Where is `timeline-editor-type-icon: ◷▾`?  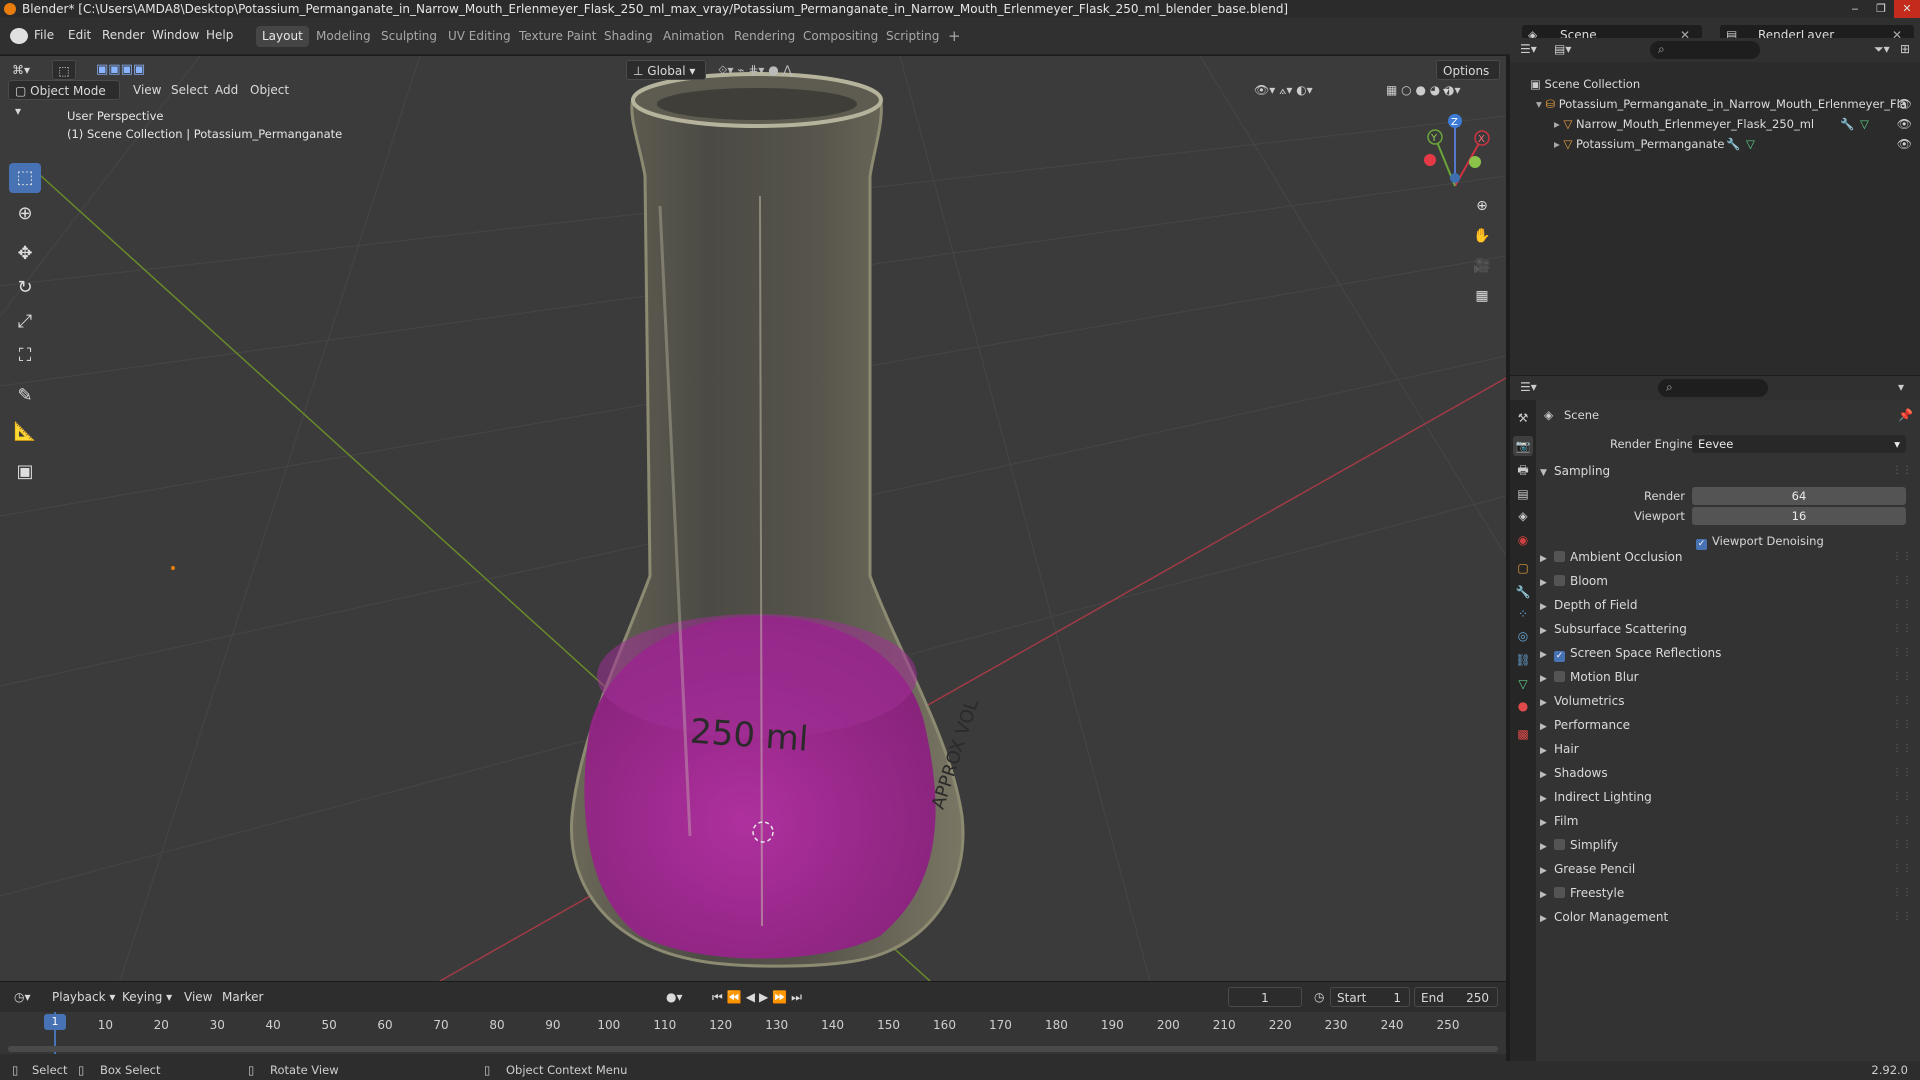 timeline-editor-type-icon: ◷▾ is located at coordinates (22, 997).